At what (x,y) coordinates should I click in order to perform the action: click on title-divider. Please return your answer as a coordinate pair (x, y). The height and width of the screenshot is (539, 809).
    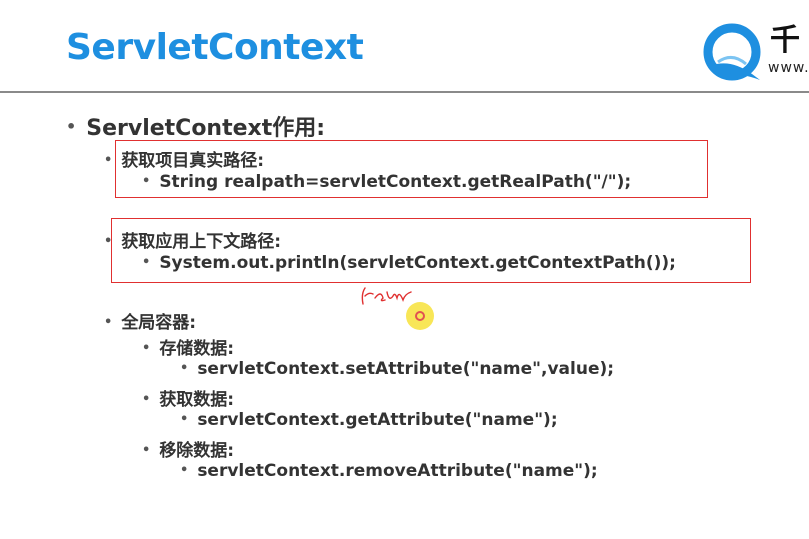
    Looking at the image, I should click on (404, 92).